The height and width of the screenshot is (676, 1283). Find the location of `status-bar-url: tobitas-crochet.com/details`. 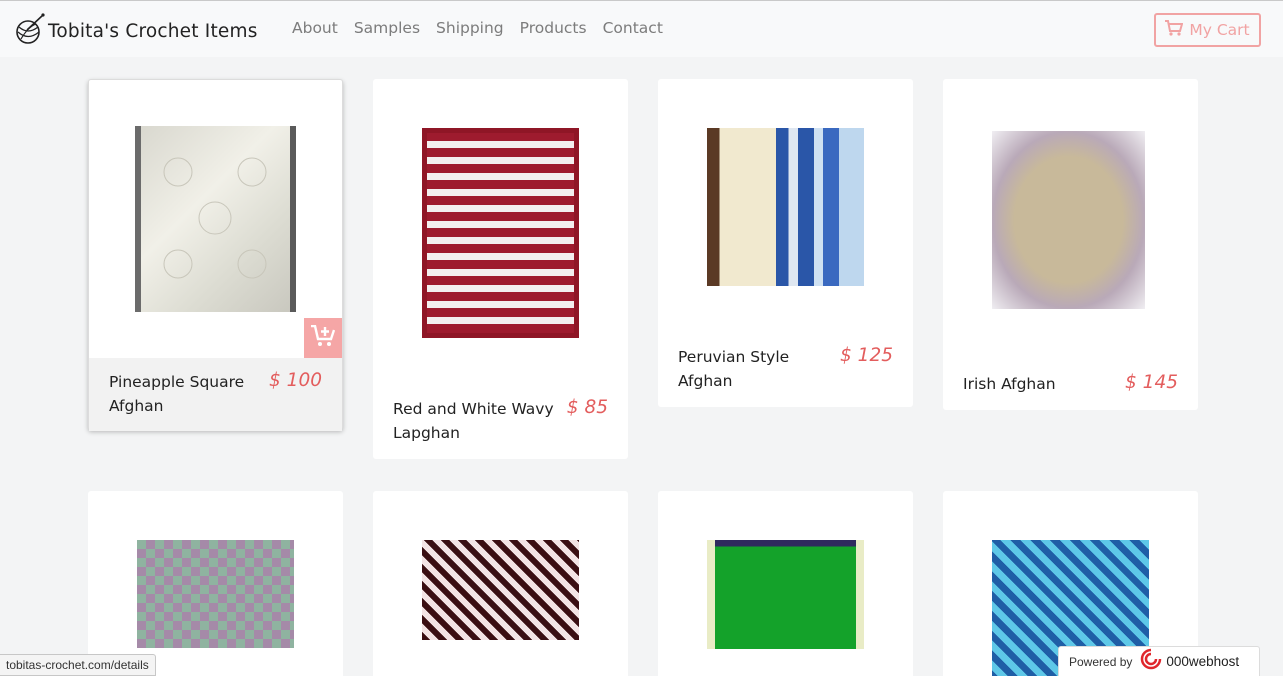

status-bar-url: tobitas-crochet.com/details is located at coordinates (78, 665).